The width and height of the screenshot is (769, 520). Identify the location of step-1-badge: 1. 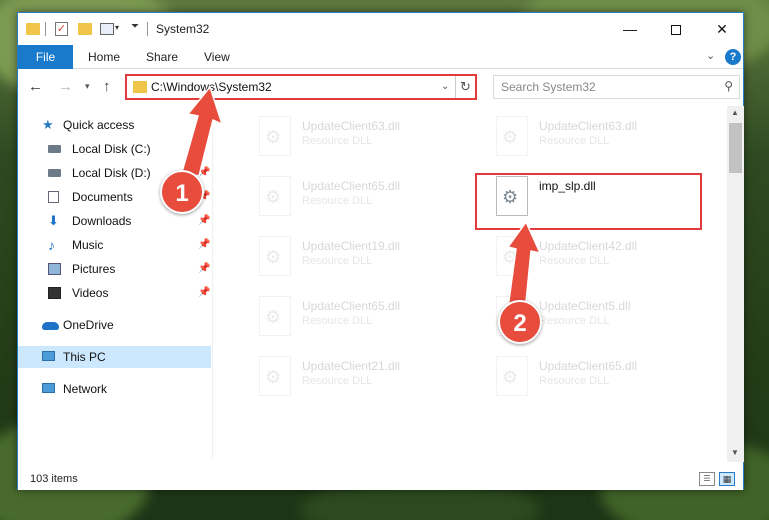
(182, 192).